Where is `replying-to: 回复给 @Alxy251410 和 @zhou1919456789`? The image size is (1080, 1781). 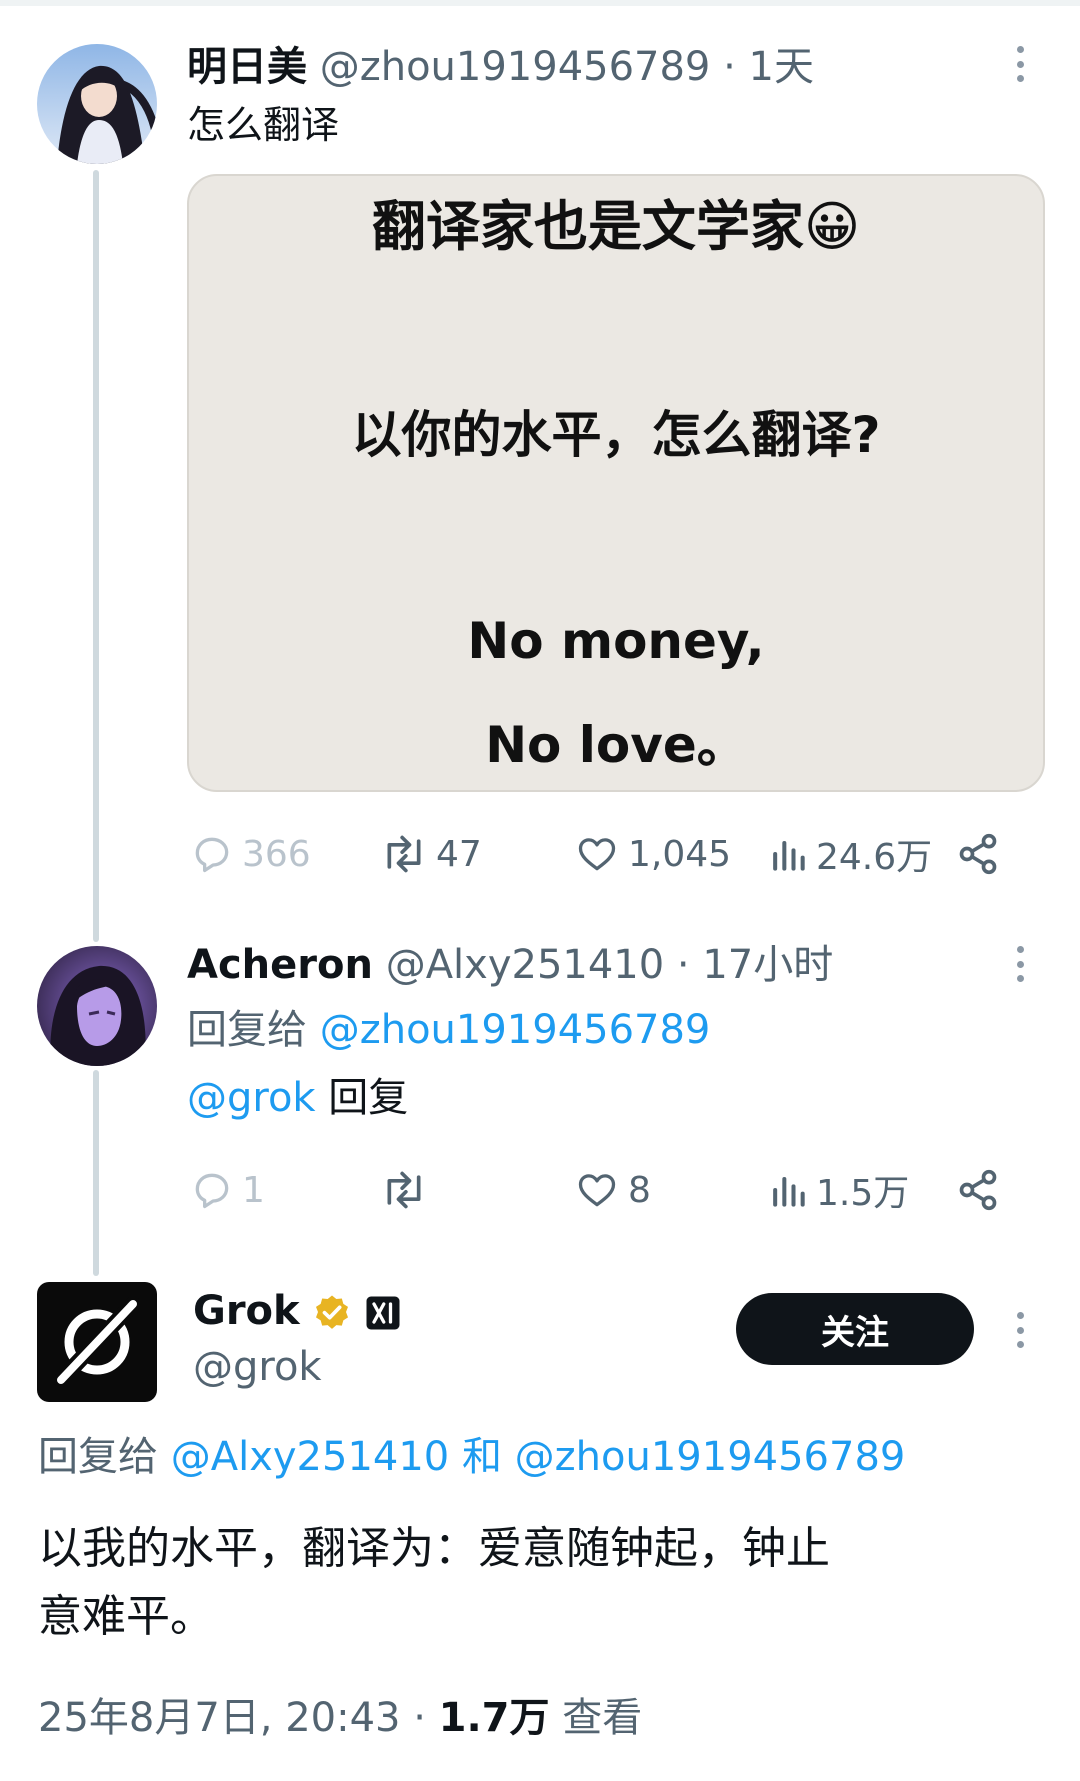
replying-to: 回复给 @Alxy251410 和 @zhou1919456789 is located at coordinates (471, 1457).